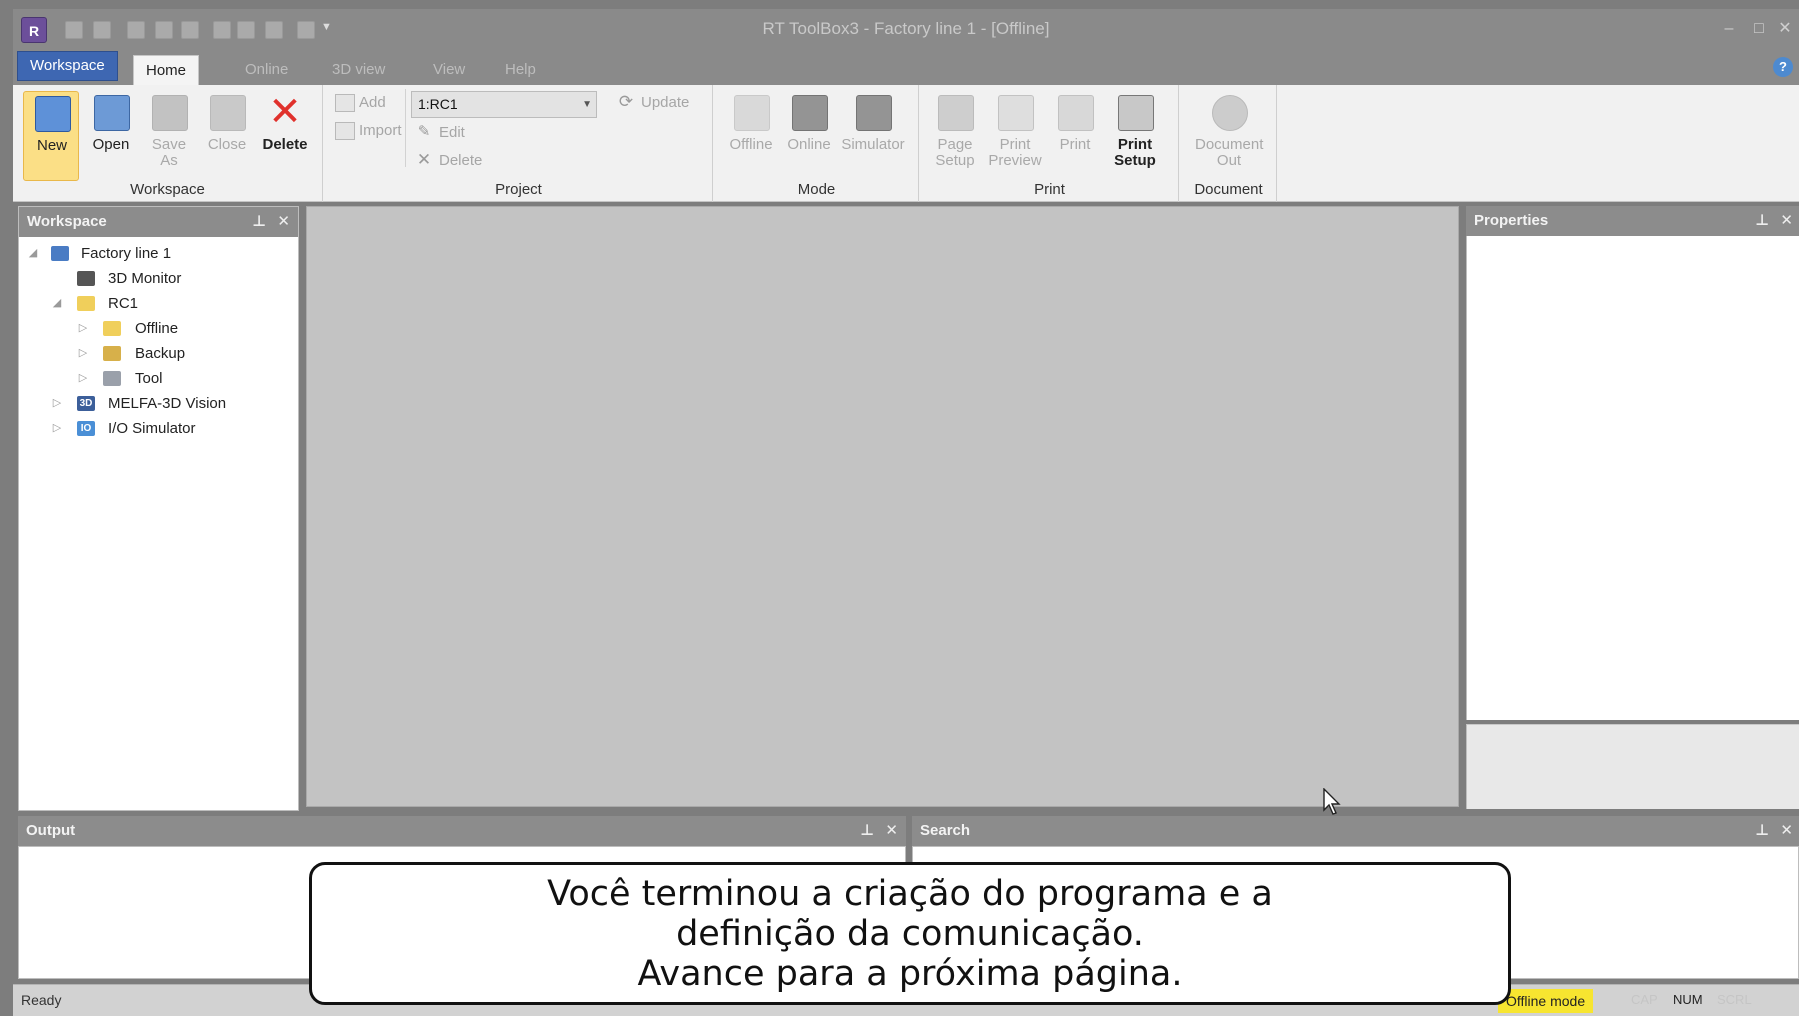  What do you see at coordinates (158, 353) in the screenshot?
I see `tree-item-backup: ▷ Backup` at bounding box center [158, 353].